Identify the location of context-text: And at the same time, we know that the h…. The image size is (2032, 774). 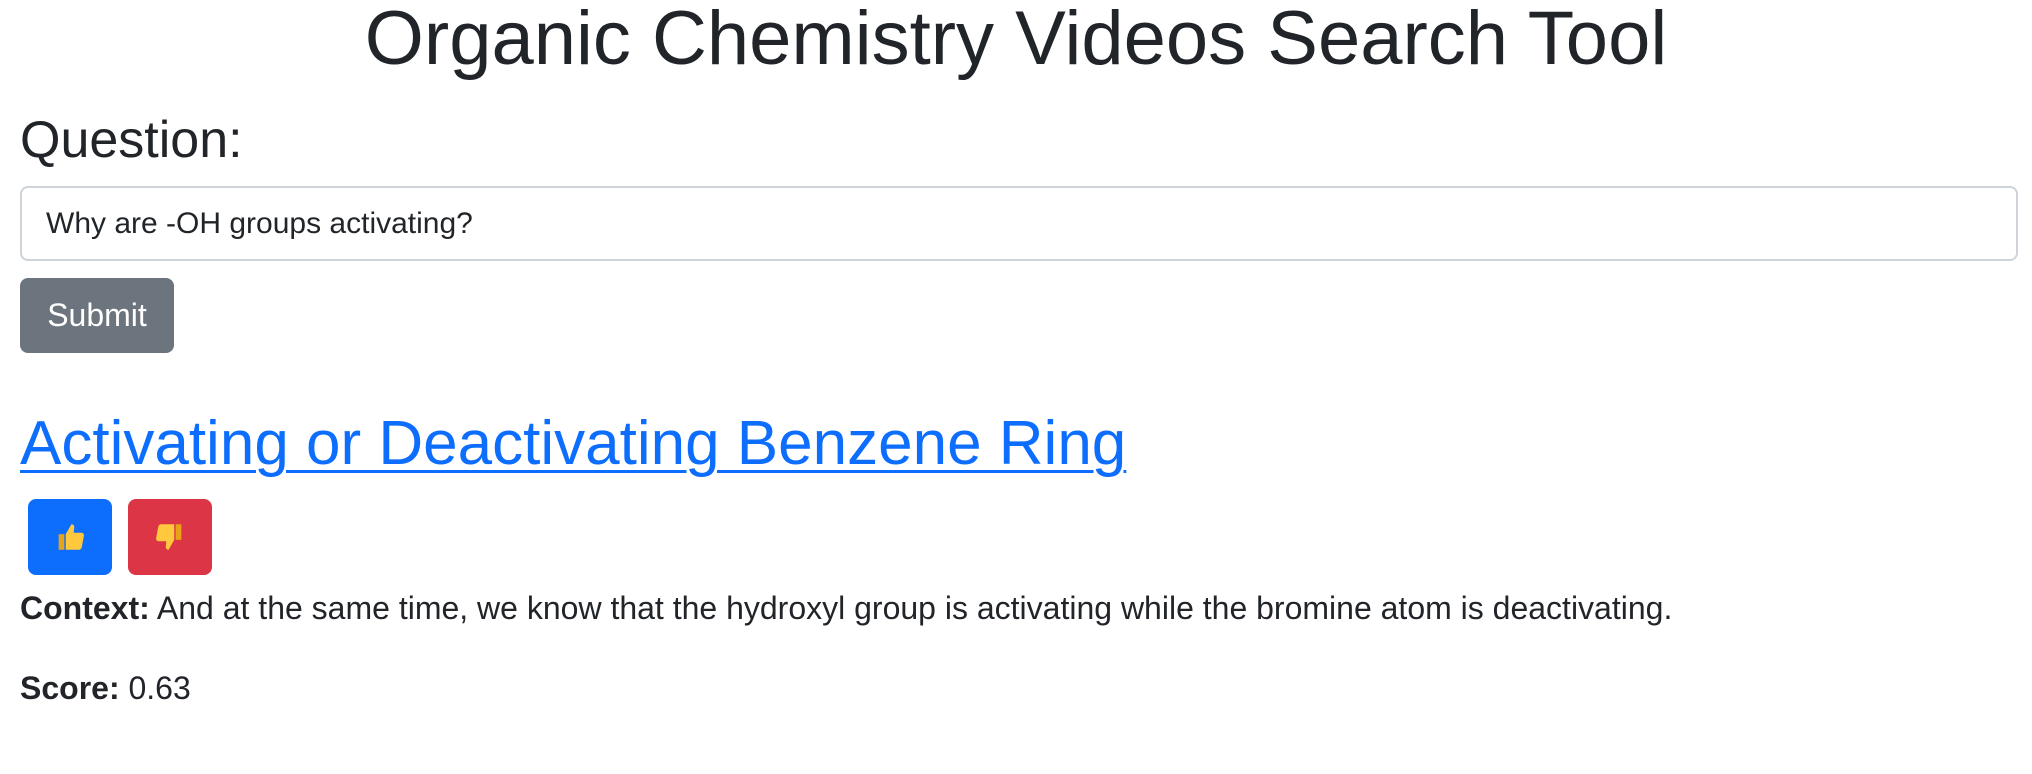
(914, 608).